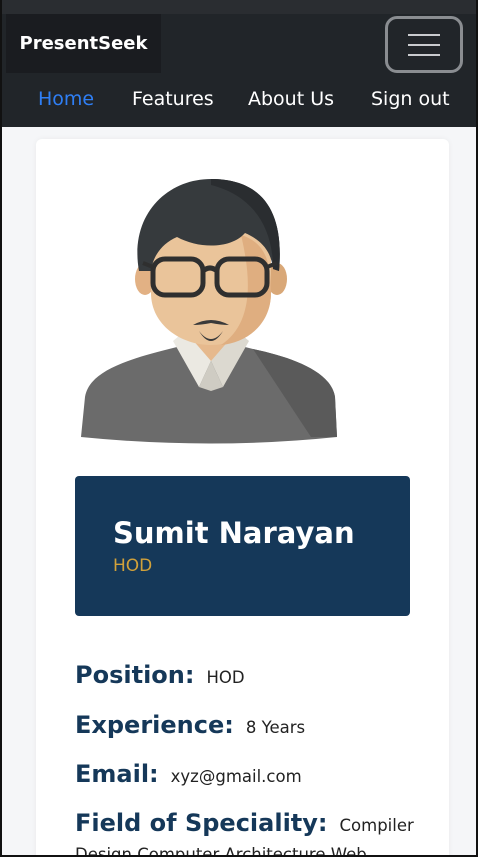  What do you see at coordinates (133, 566) in the screenshot?
I see `profile-role: HOD` at bounding box center [133, 566].